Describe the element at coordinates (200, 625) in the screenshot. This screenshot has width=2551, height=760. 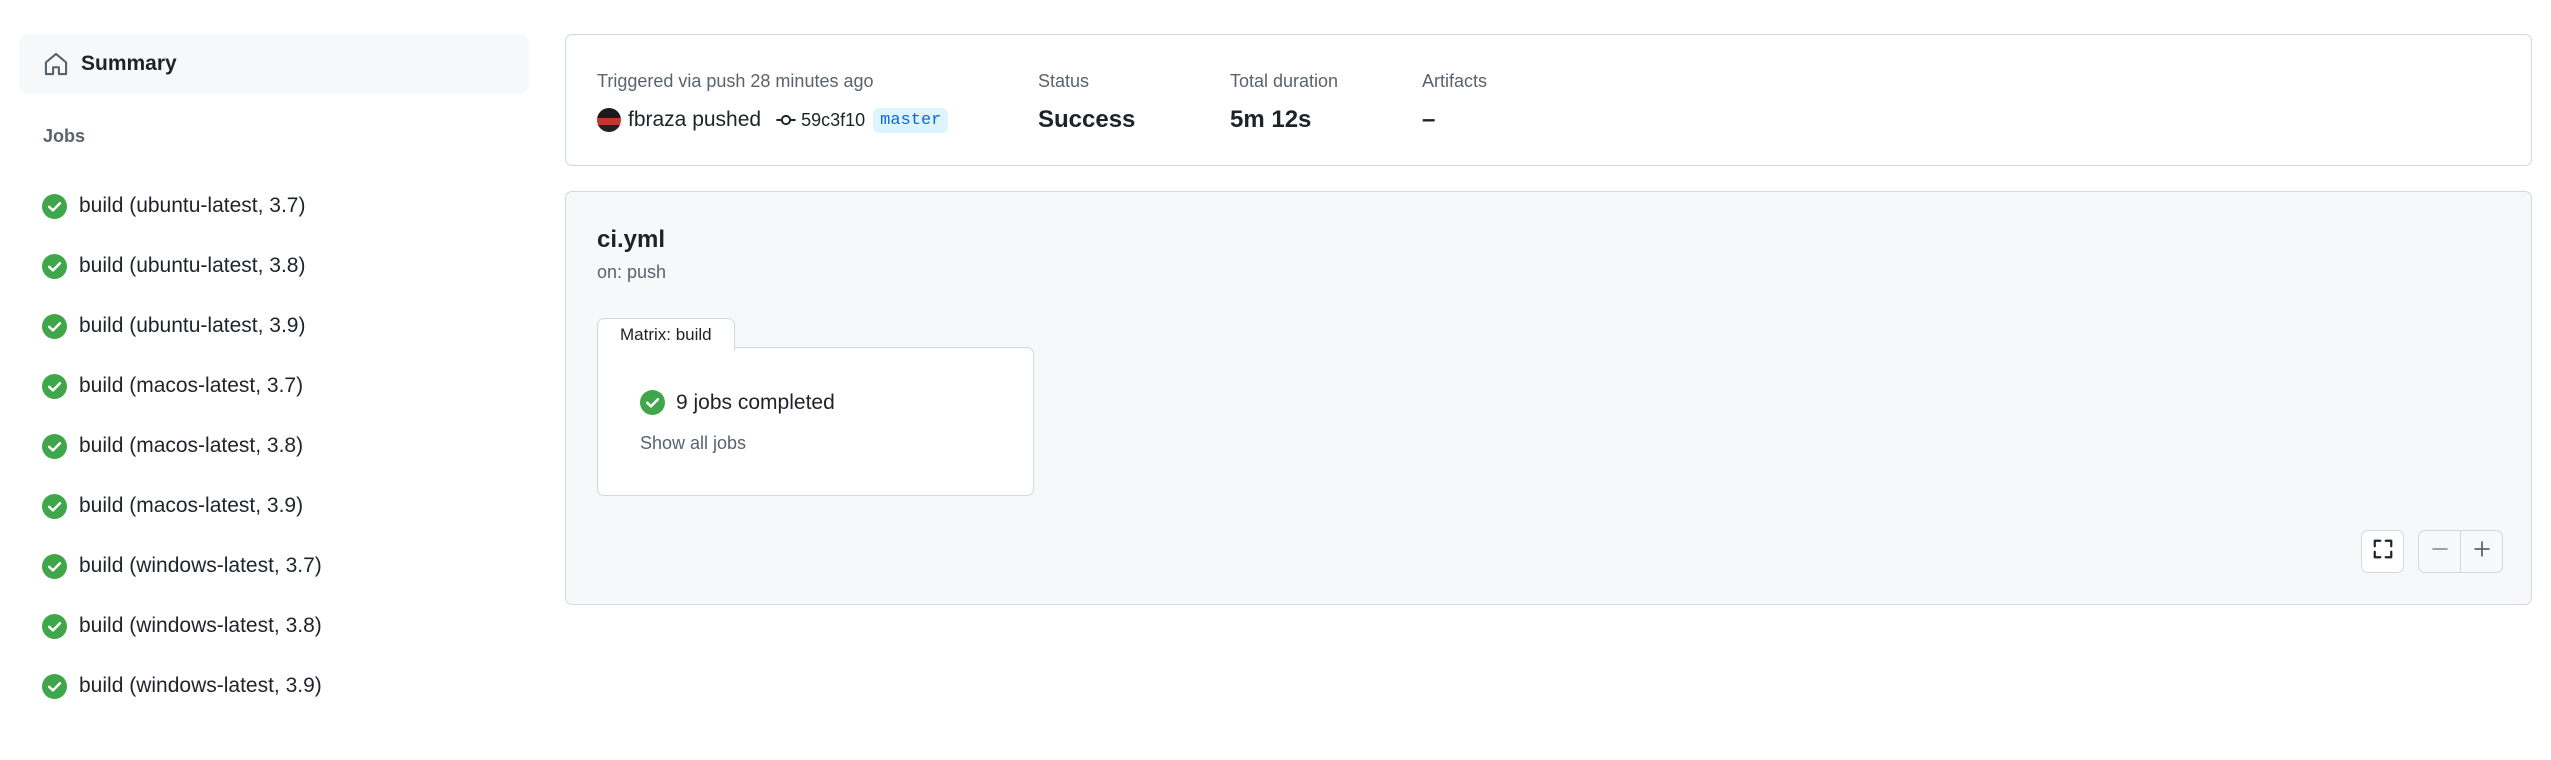
I see `job-label: build (windows-latest, 3.8)` at that location.